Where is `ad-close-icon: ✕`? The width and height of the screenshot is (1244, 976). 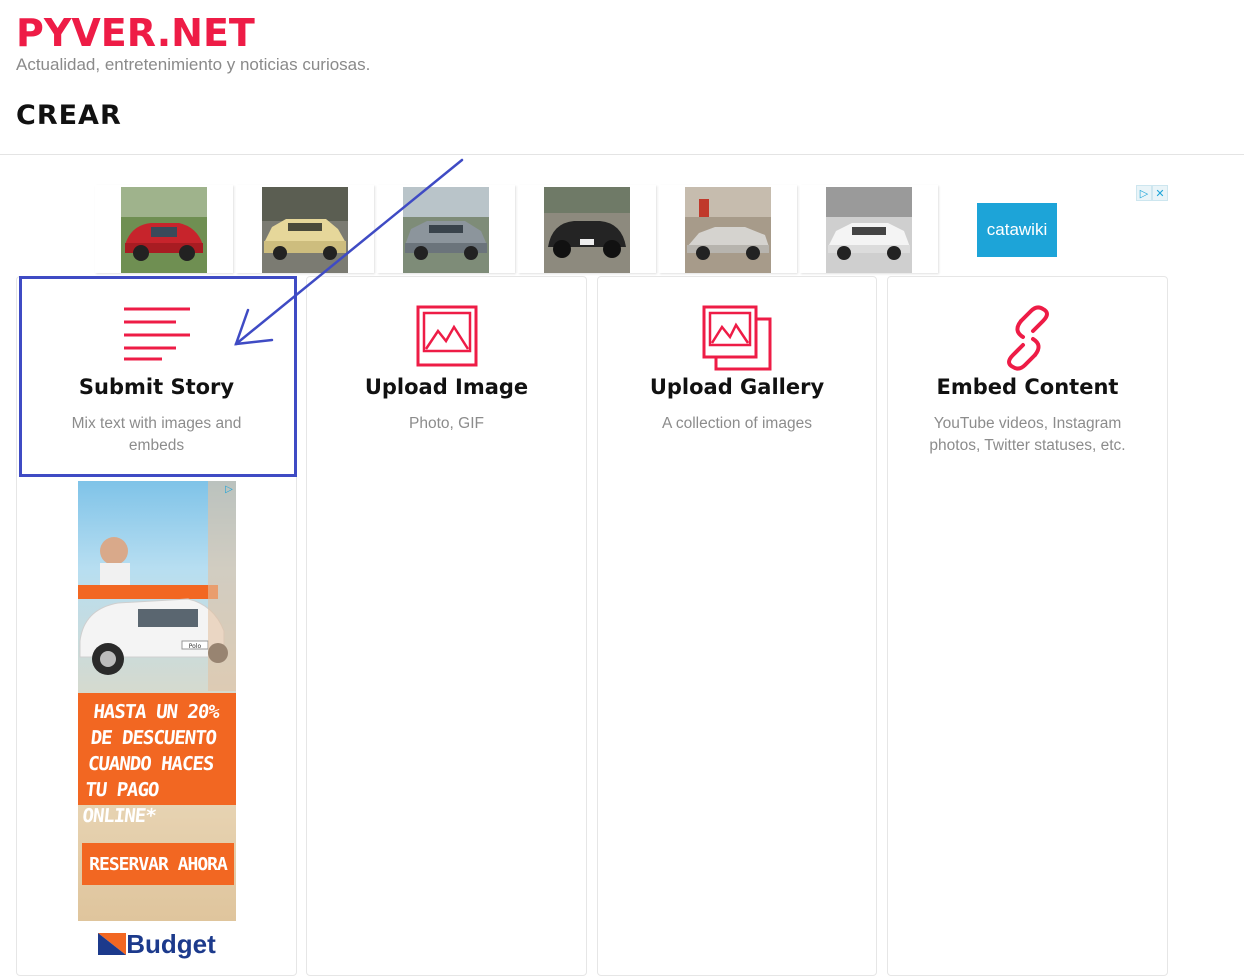
ad-close-icon: ✕ is located at coordinates (1160, 193).